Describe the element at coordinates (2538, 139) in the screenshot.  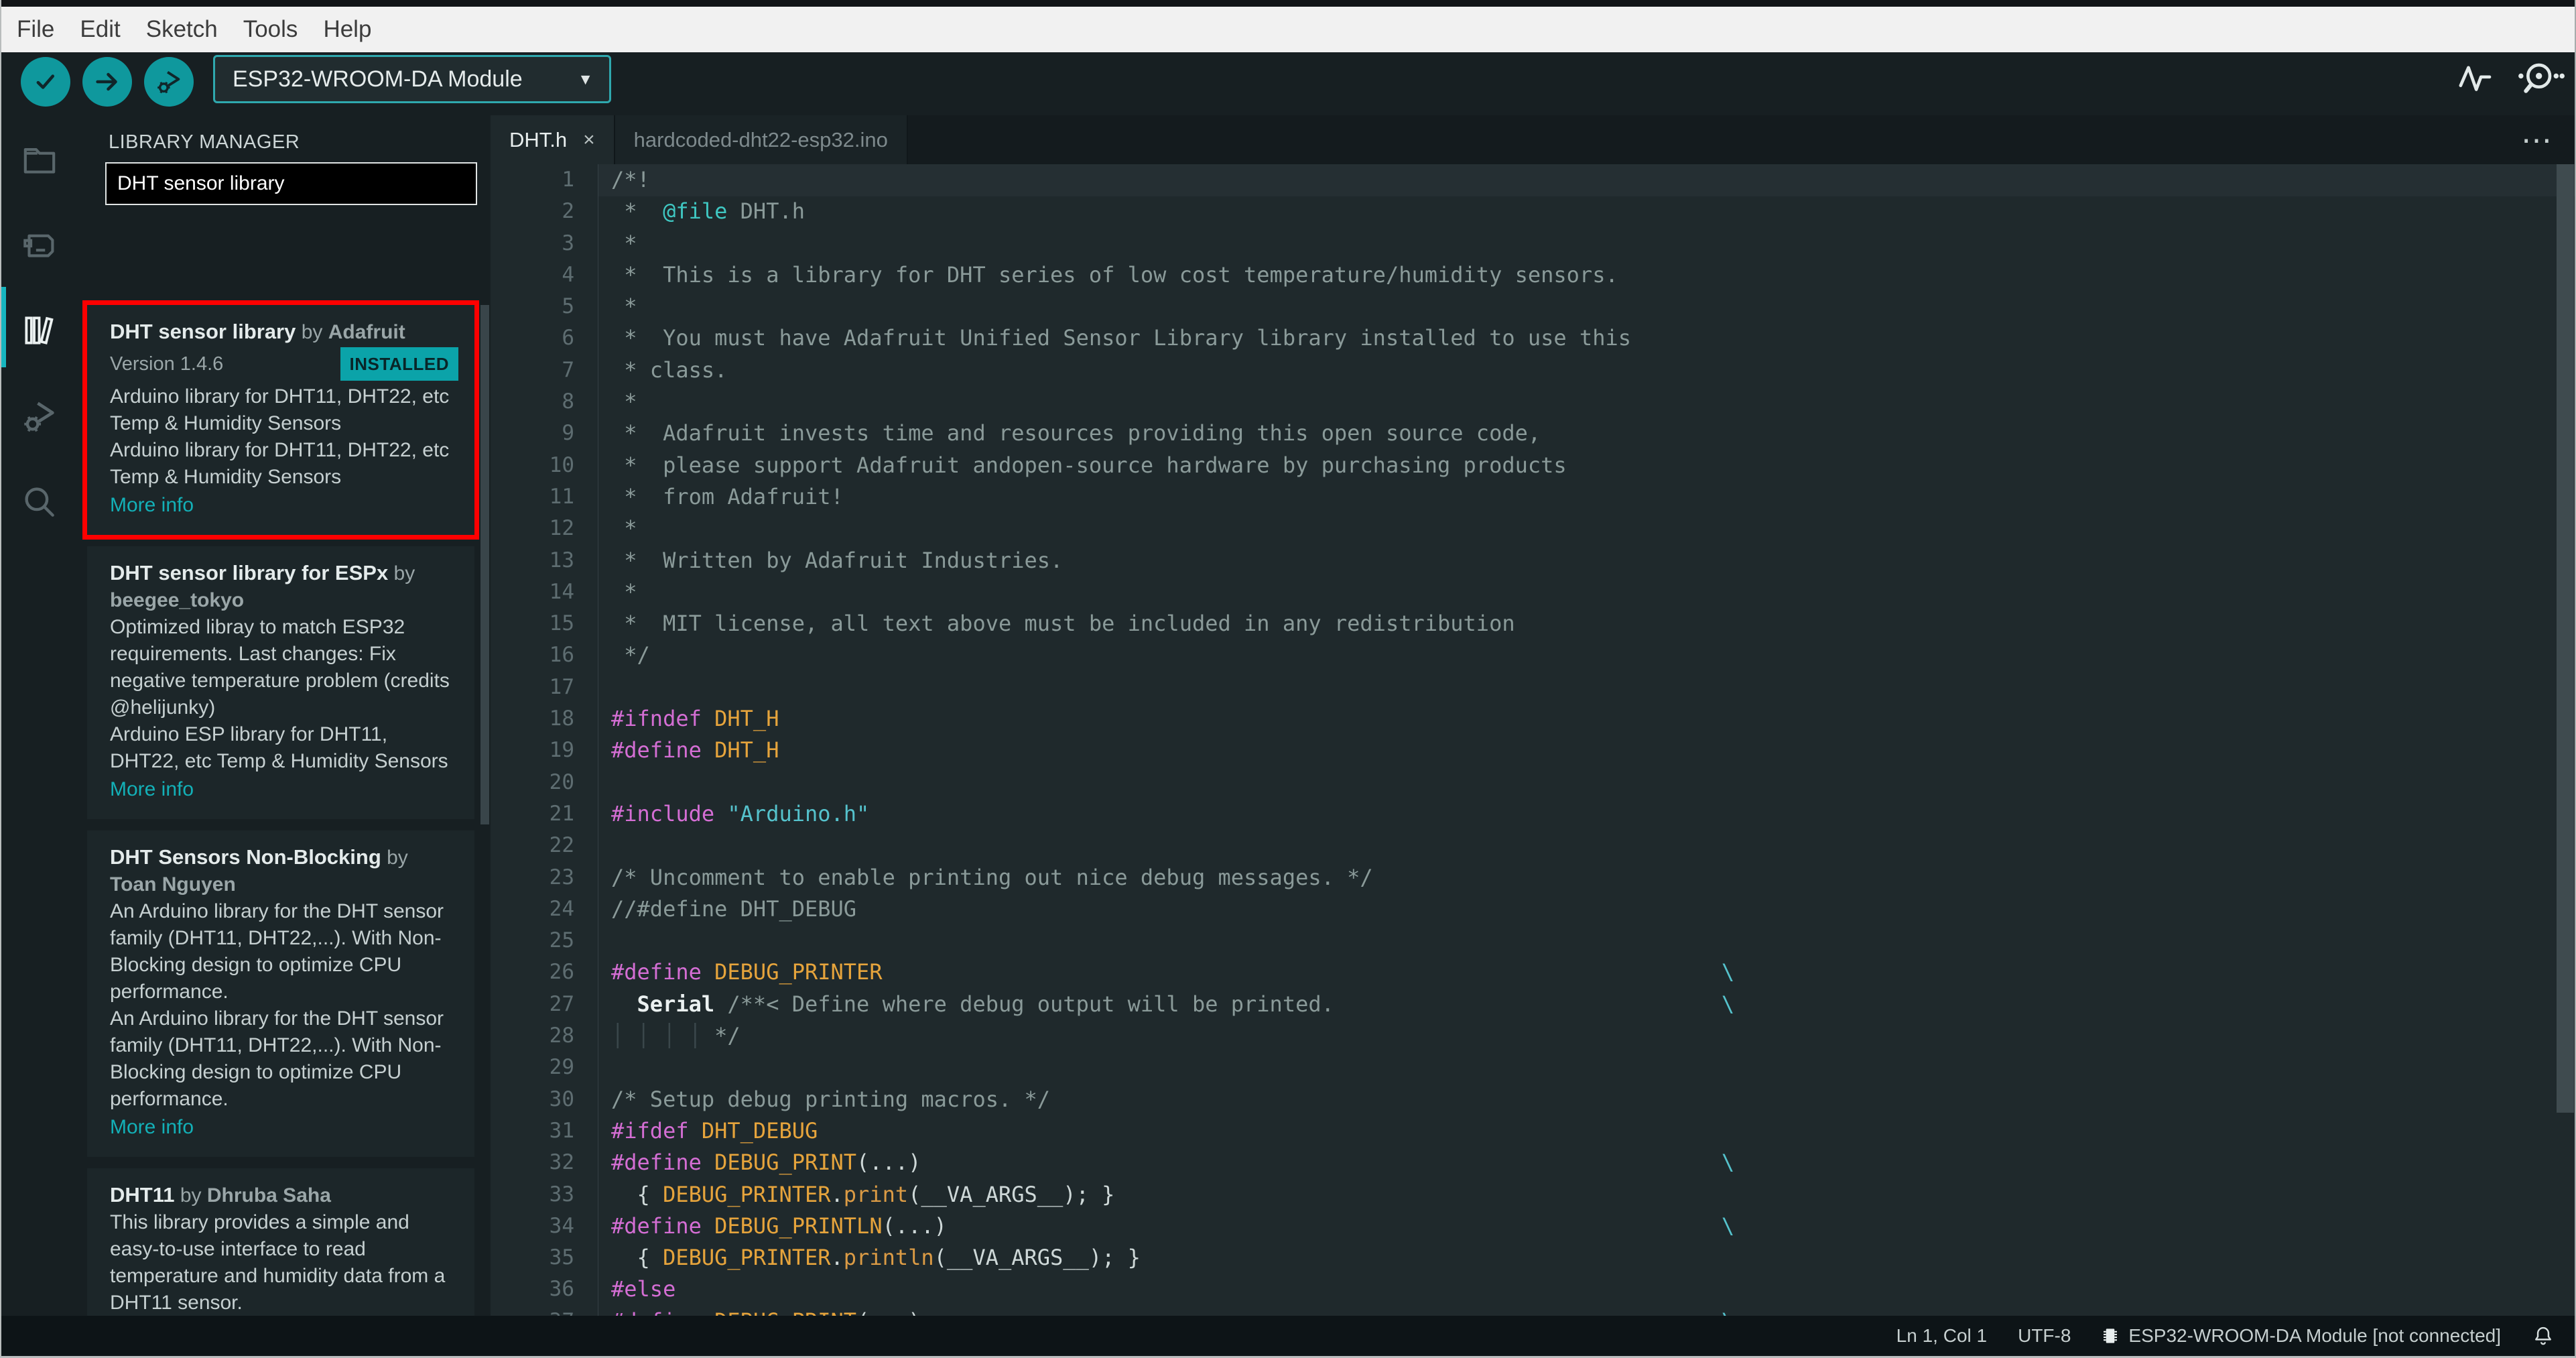
I see `editor-overflow-menu: ⋯` at that location.